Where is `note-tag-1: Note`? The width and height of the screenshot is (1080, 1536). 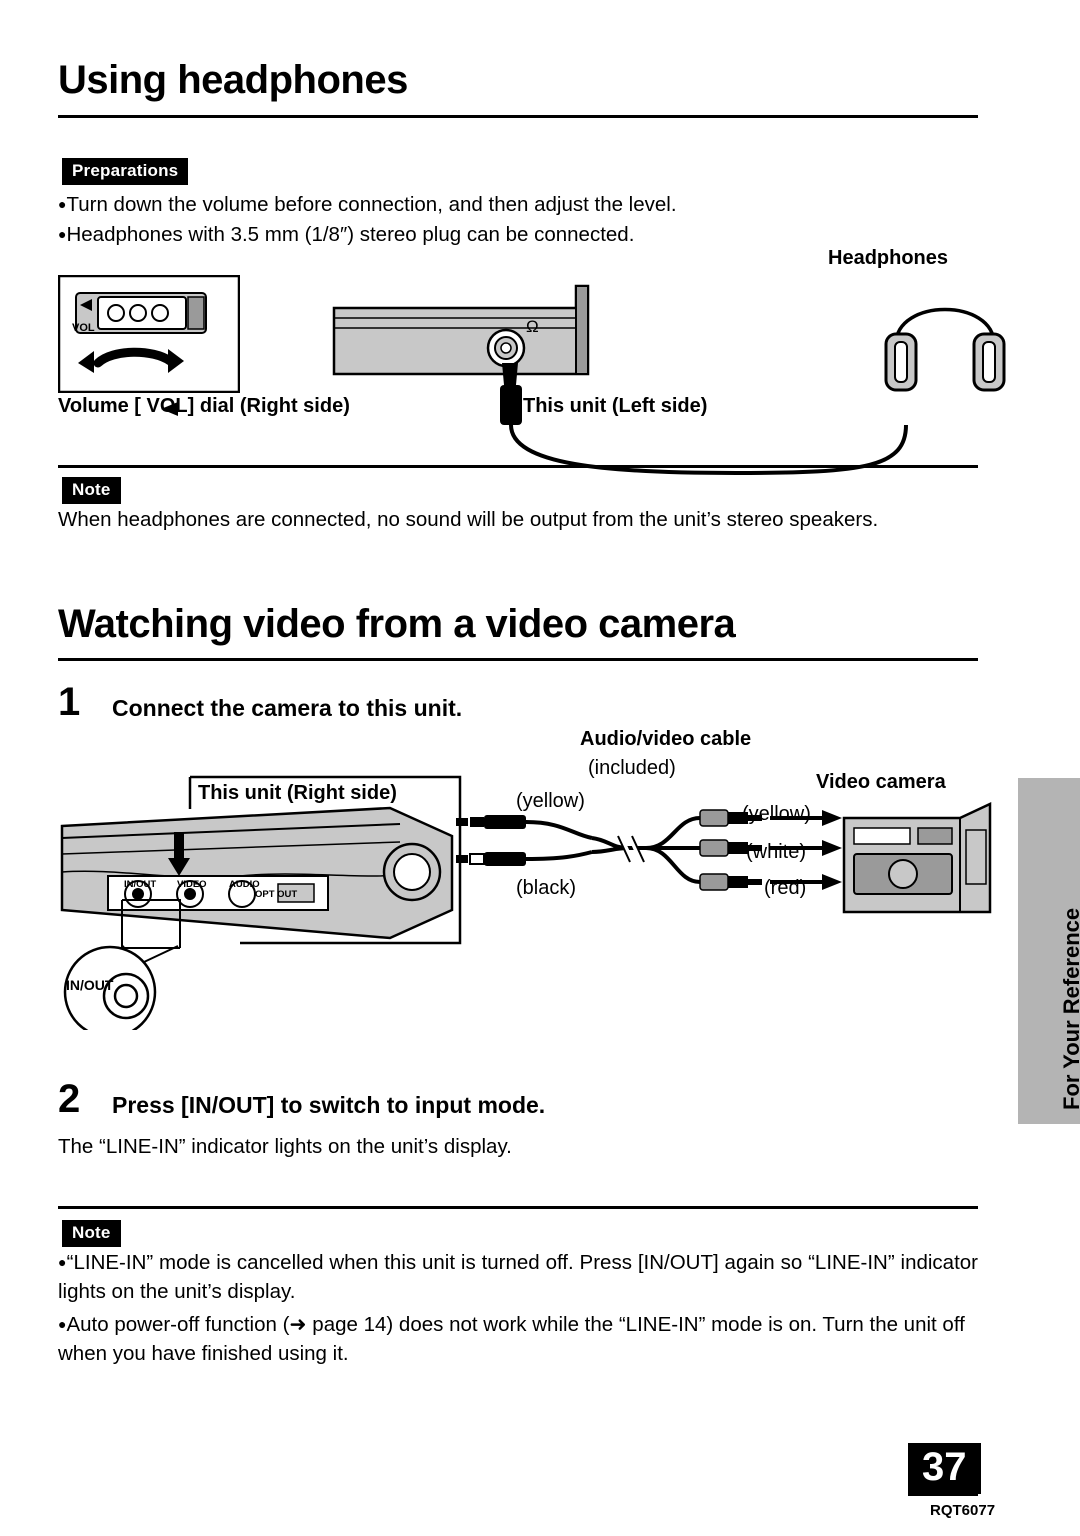 note-tag-1: Note is located at coordinates (91, 490).